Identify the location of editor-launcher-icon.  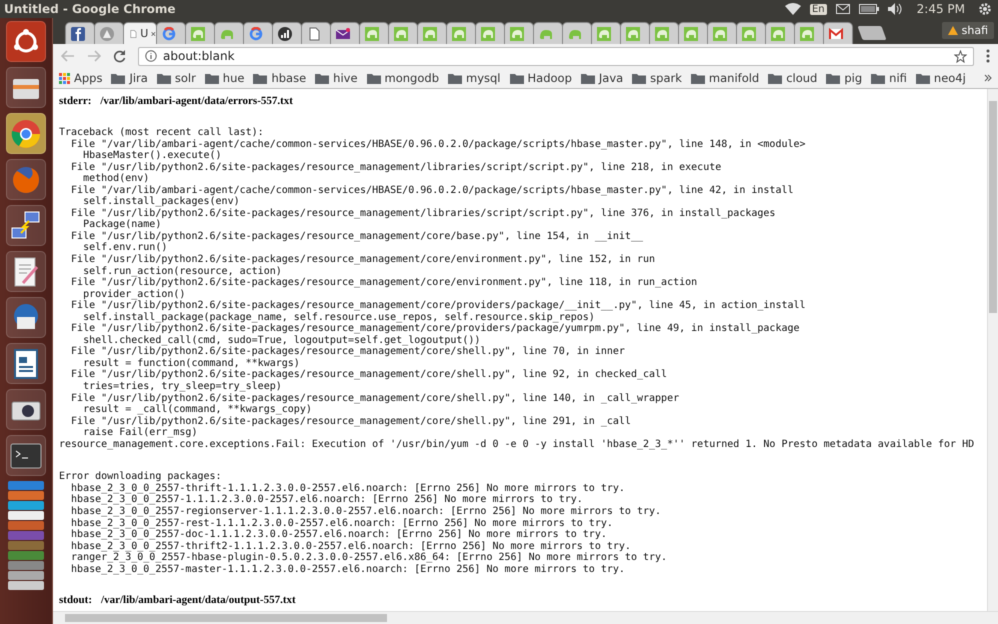
(26, 271).